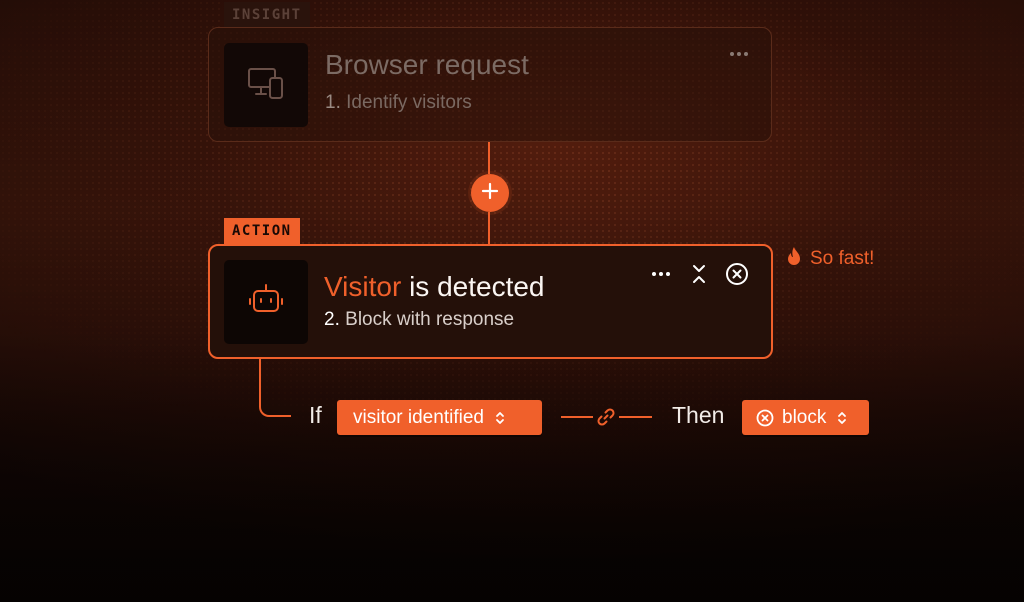 The height and width of the screenshot is (602, 1024). What do you see at coordinates (698, 415) in the screenshot?
I see `then-label: Then` at bounding box center [698, 415].